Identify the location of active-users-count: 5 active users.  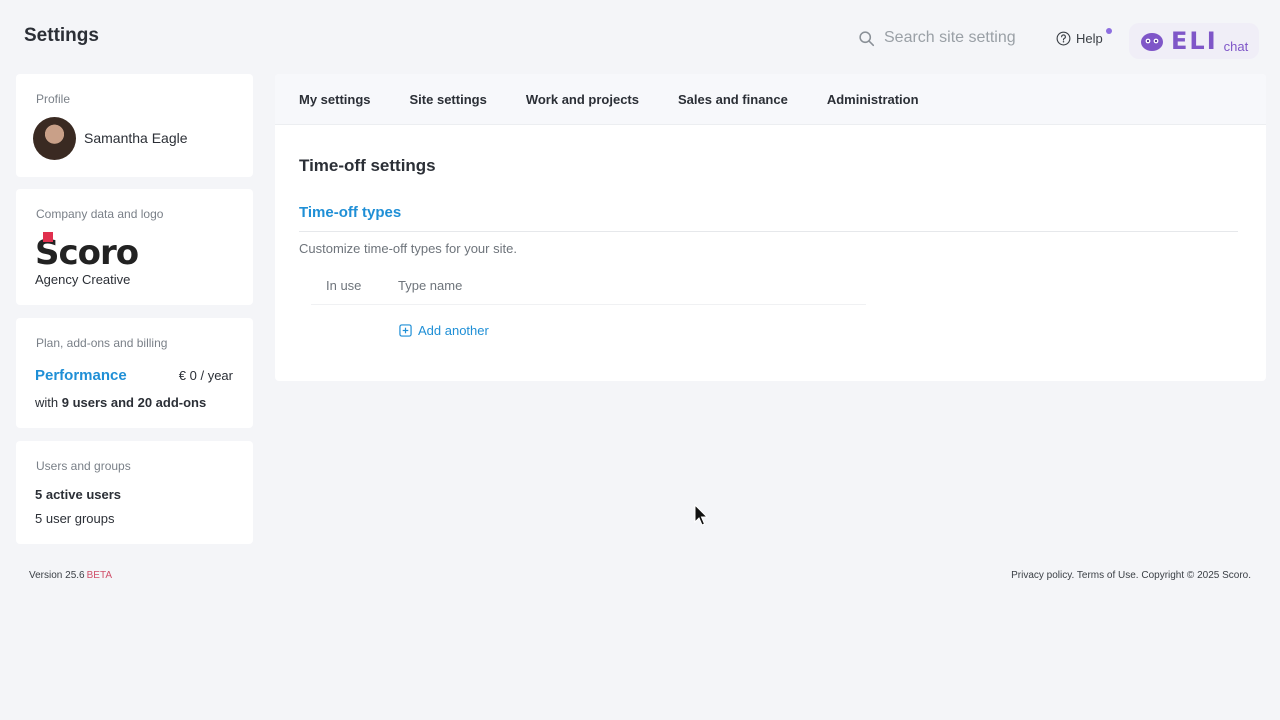
(78, 494).